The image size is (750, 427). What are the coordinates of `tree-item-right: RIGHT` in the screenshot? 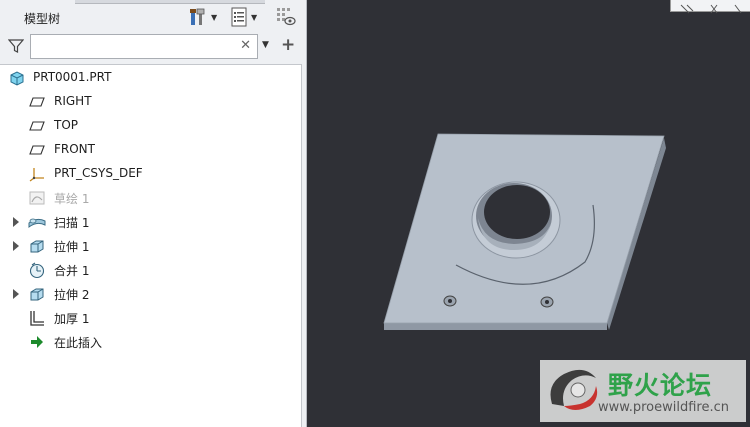 It's located at (150, 102).